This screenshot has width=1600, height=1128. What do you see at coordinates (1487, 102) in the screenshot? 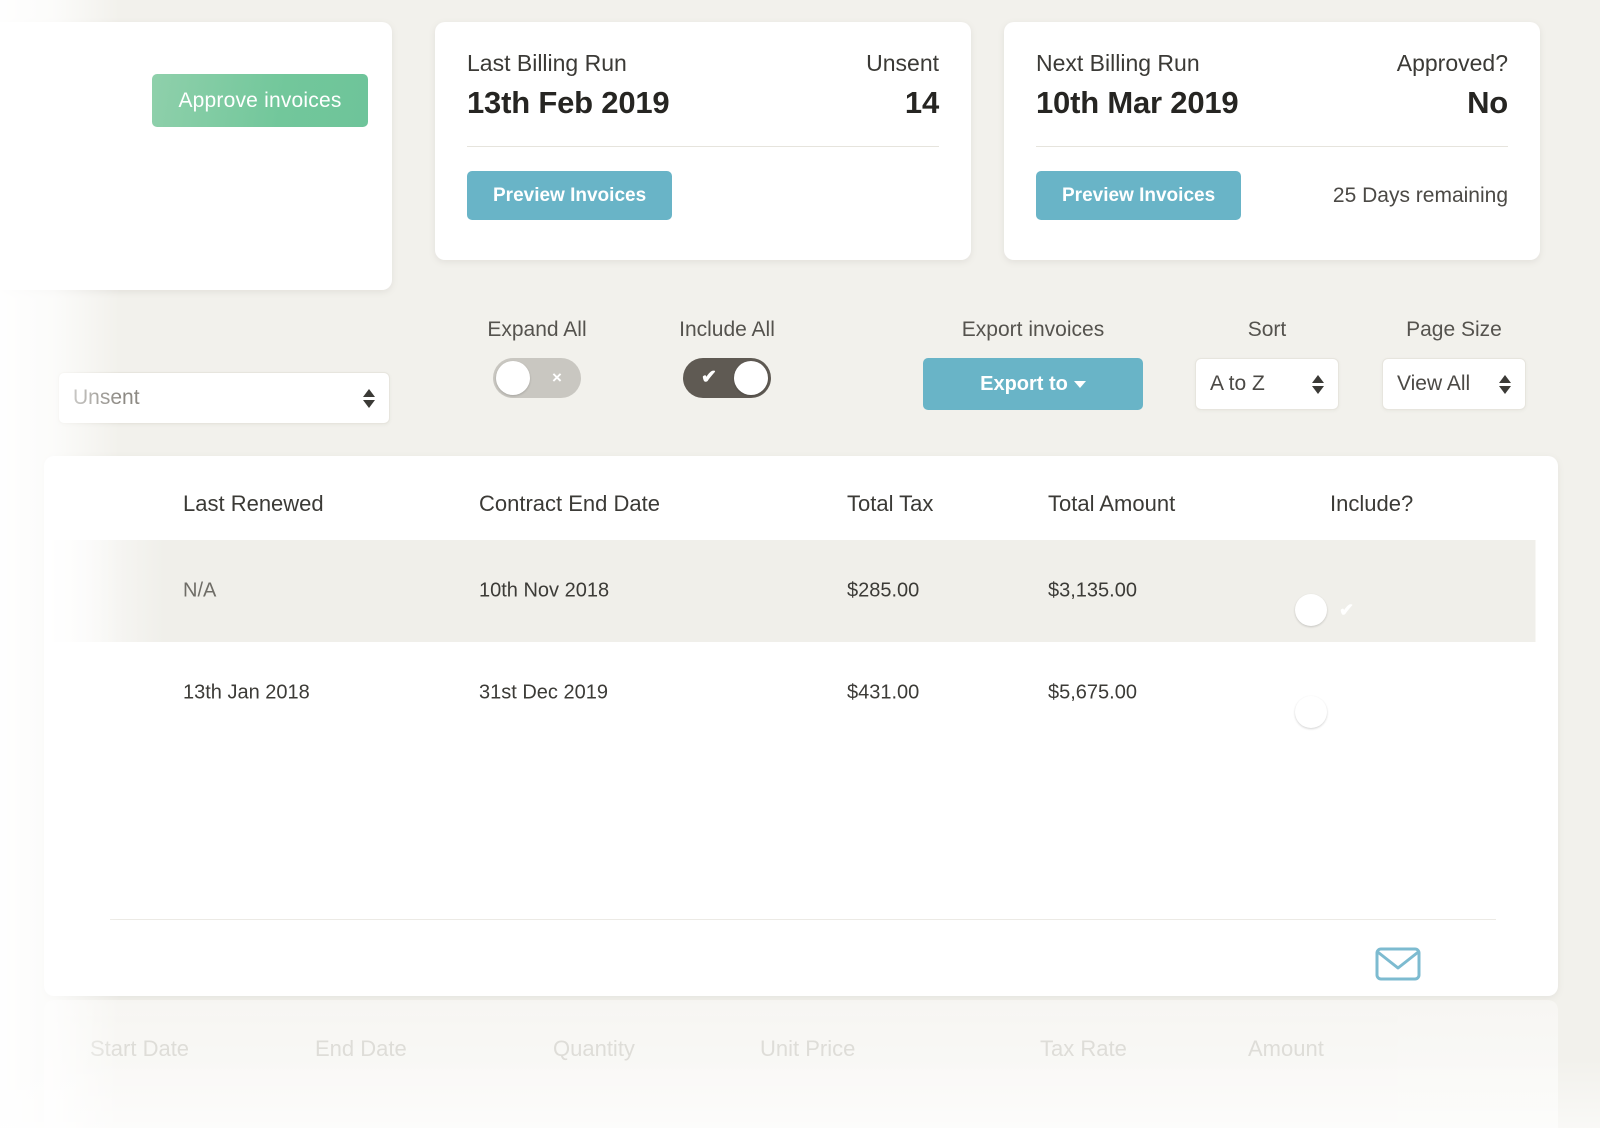
I see `approved-value: No` at bounding box center [1487, 102].